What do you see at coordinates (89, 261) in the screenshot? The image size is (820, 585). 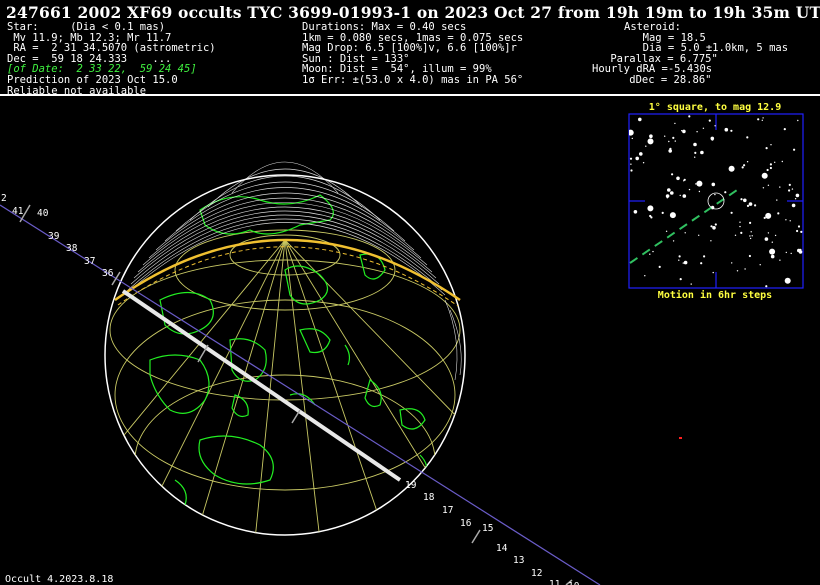 I see `track-label: 37` at bounding box center [89, 261].